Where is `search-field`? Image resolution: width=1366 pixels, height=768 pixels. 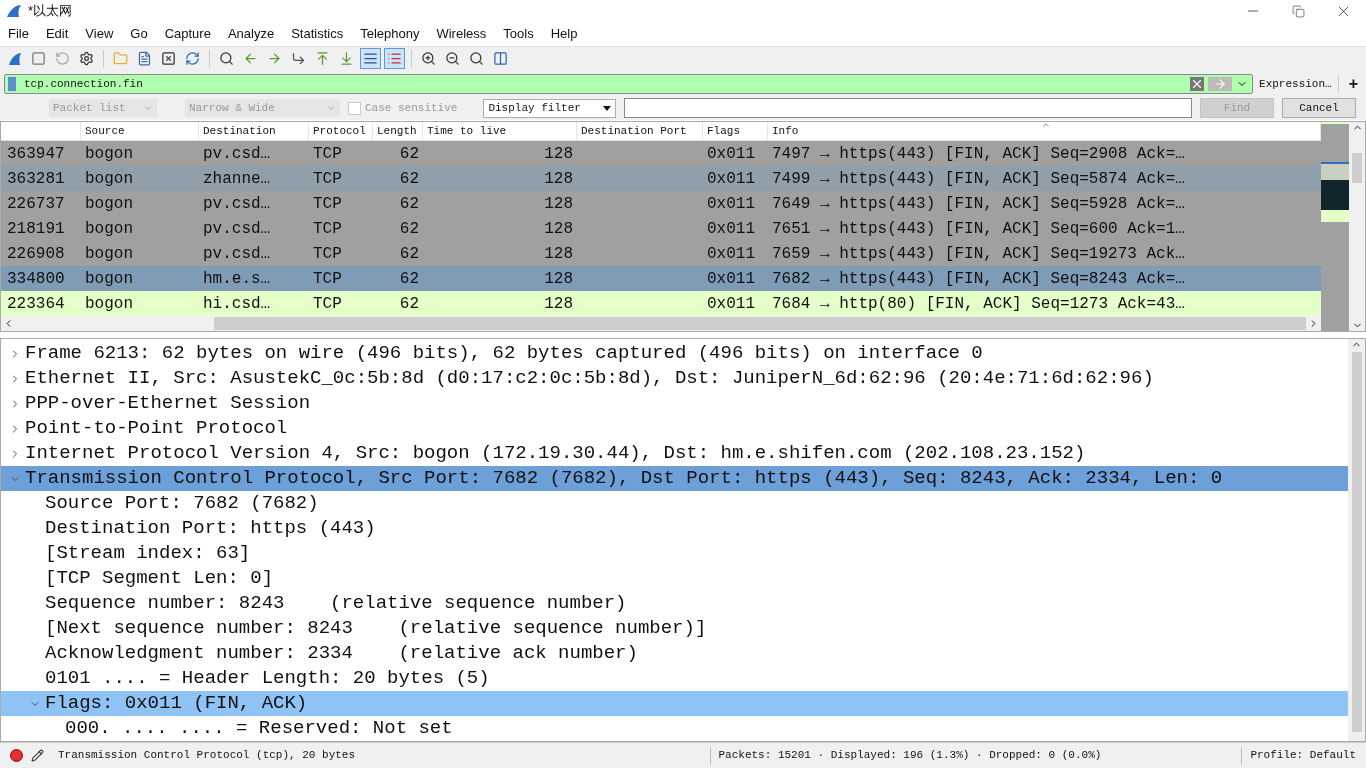
search-field is located at coordinates (908, 108).